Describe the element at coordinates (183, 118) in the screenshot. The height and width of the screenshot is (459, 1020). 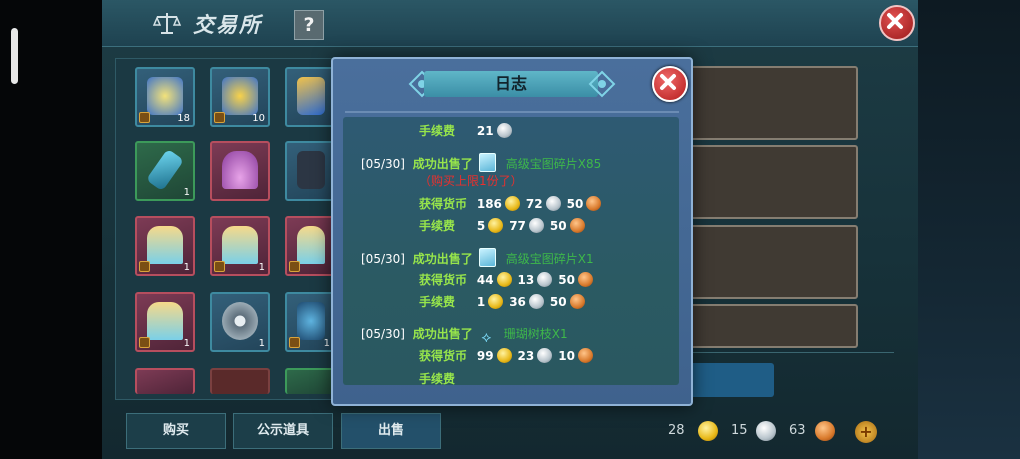
I see `item-count: 18` at that location.